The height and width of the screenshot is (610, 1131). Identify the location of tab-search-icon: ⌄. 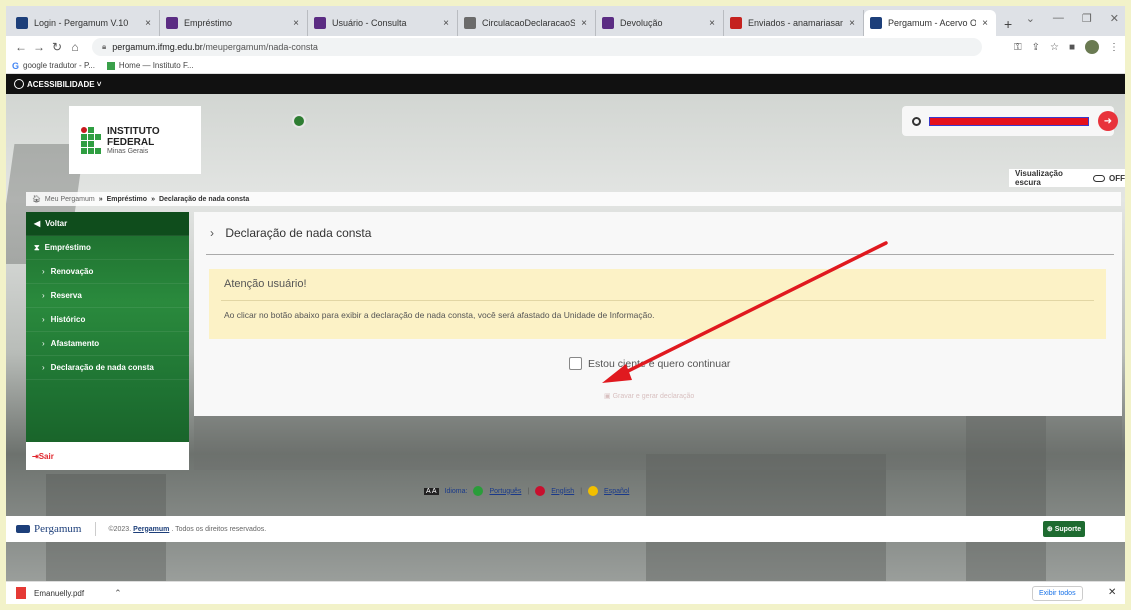
(1030, 18).